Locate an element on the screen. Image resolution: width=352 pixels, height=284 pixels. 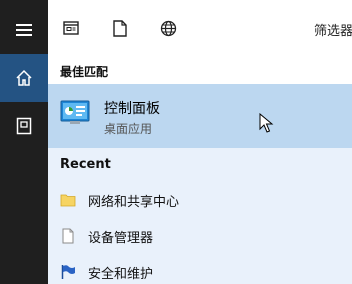
home-button is located at coordinates (24, 78).